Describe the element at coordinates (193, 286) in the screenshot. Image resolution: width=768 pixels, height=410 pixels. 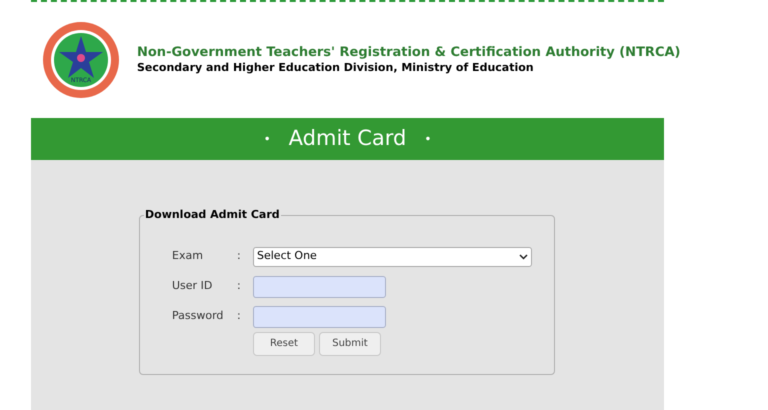
I see `field-label: User ID` at that location.